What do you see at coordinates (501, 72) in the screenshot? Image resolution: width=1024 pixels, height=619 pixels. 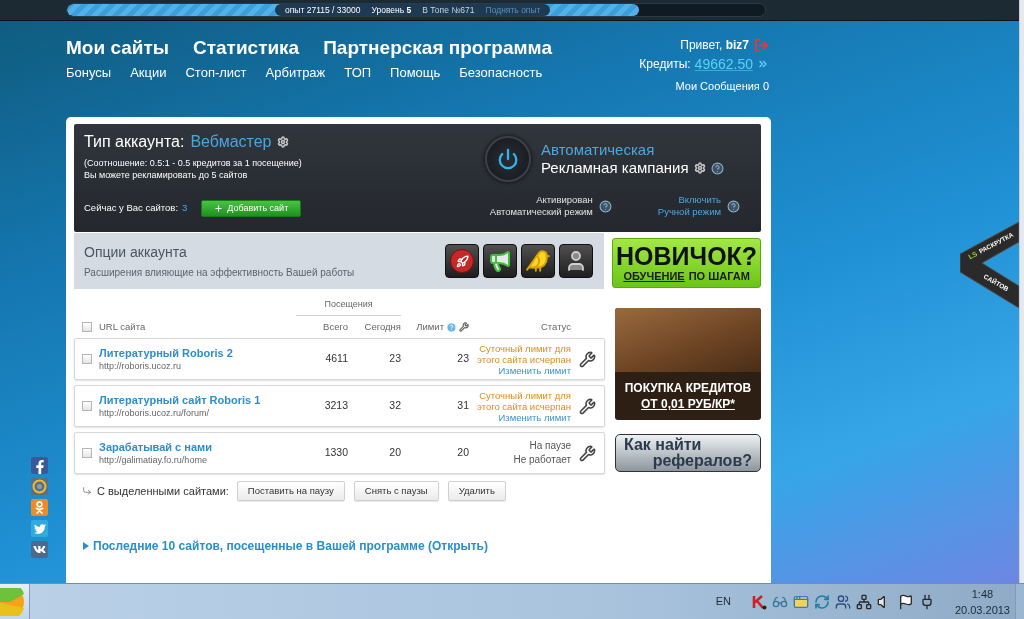 I see `sub-nav-link: Безопасность` at bounding box center [501, 72].